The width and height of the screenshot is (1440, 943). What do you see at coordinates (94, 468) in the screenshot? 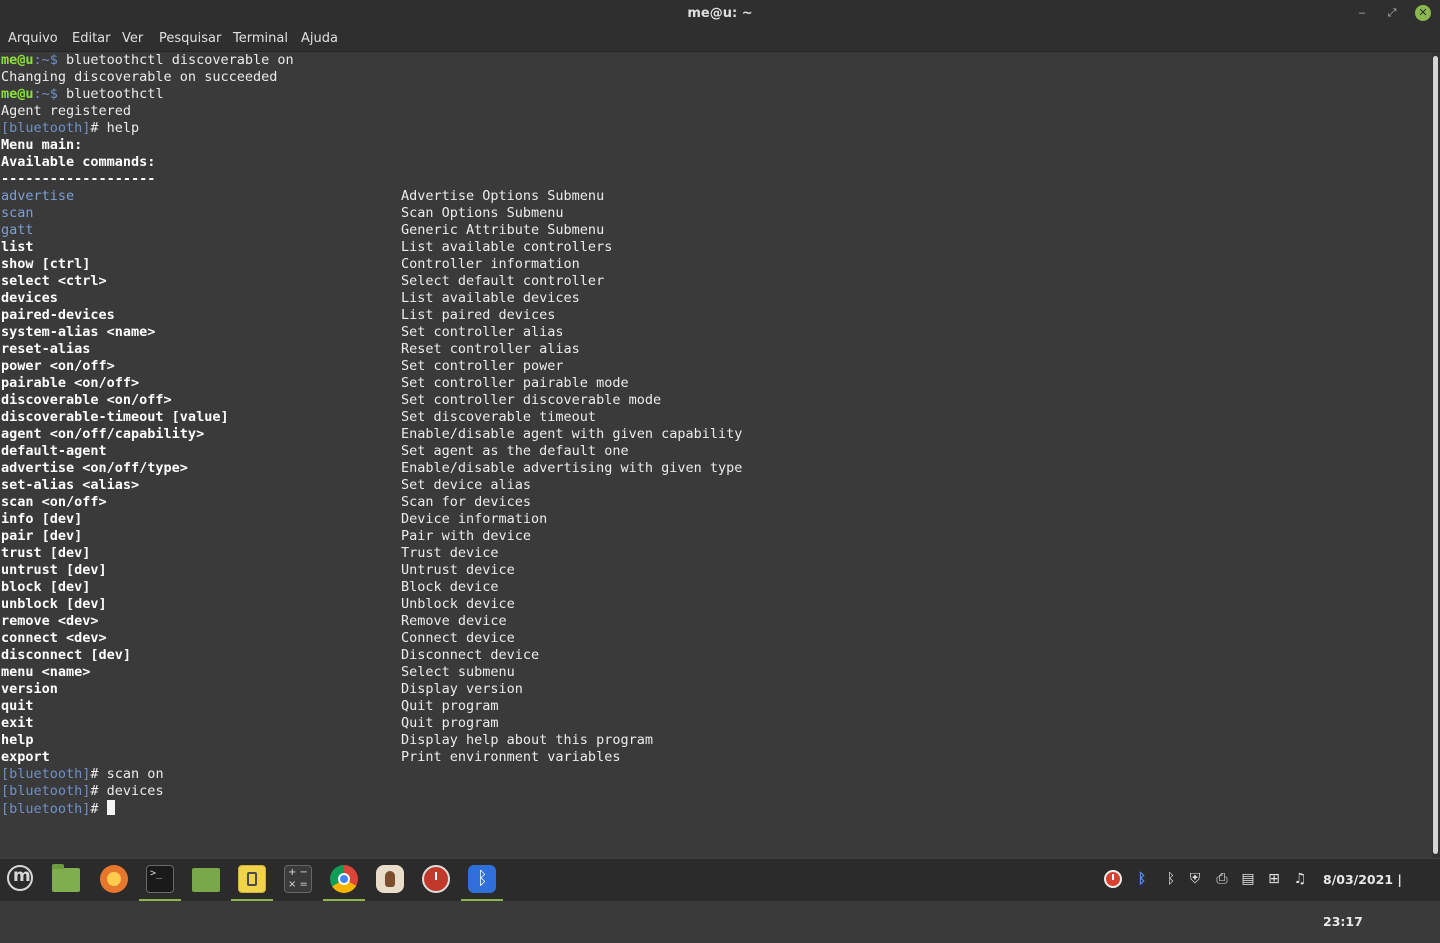
I see `command-name: advertise <on/off/type>` at bounding box center [94, 468].